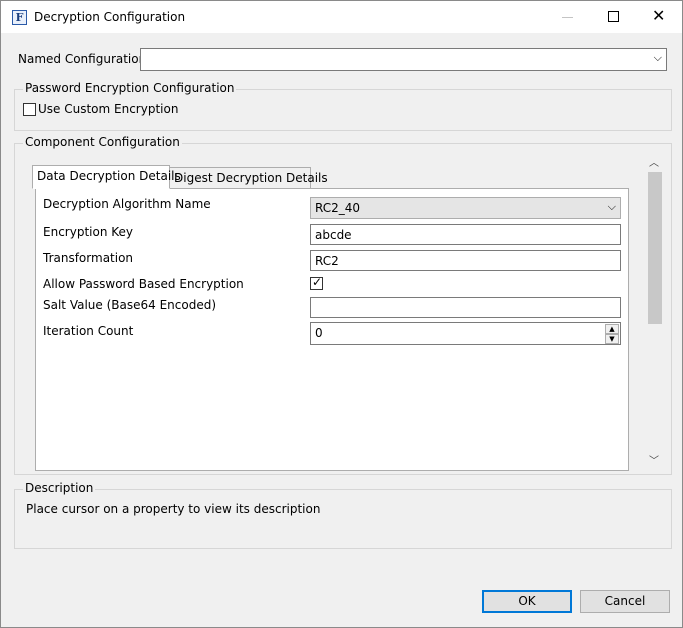  I want to click on minimize-button, so click(567, 17).